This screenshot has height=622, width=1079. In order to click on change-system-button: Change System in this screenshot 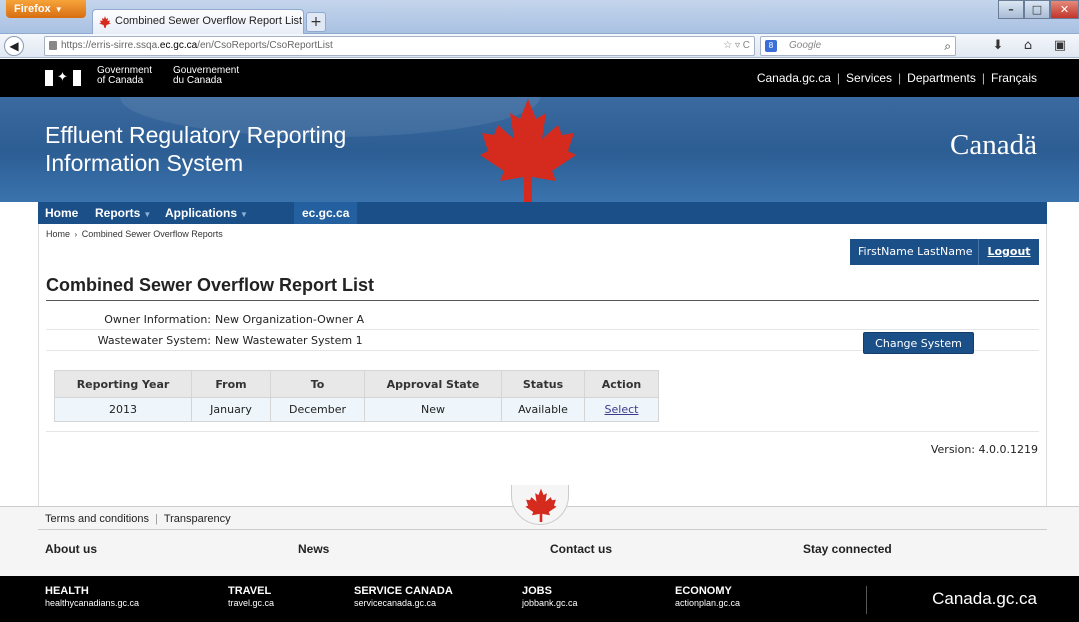, I will do `click(918, 343)`.